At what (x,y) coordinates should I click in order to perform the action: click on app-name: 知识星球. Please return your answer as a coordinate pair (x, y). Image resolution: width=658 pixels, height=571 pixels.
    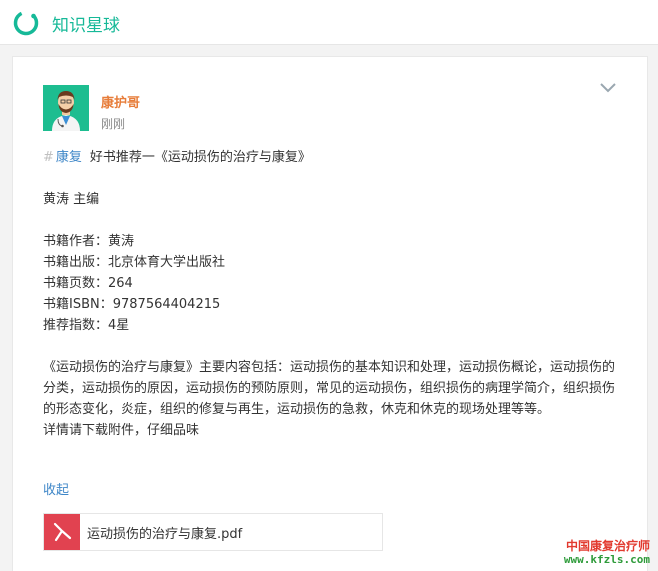
    Looking at the image, I should click on (86, 23).